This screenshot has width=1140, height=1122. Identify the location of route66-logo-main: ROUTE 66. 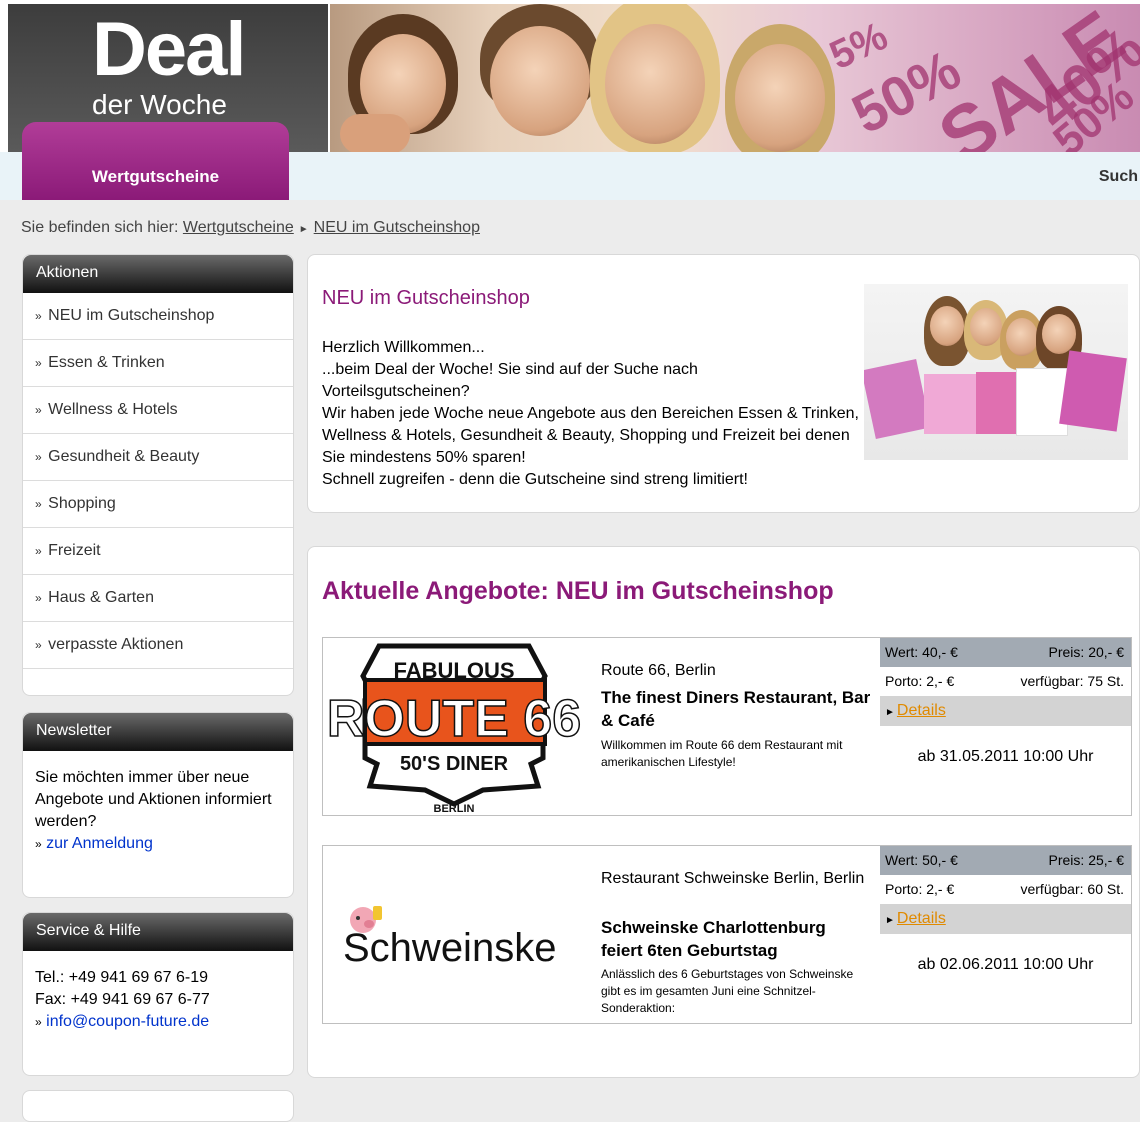
(454, 719).